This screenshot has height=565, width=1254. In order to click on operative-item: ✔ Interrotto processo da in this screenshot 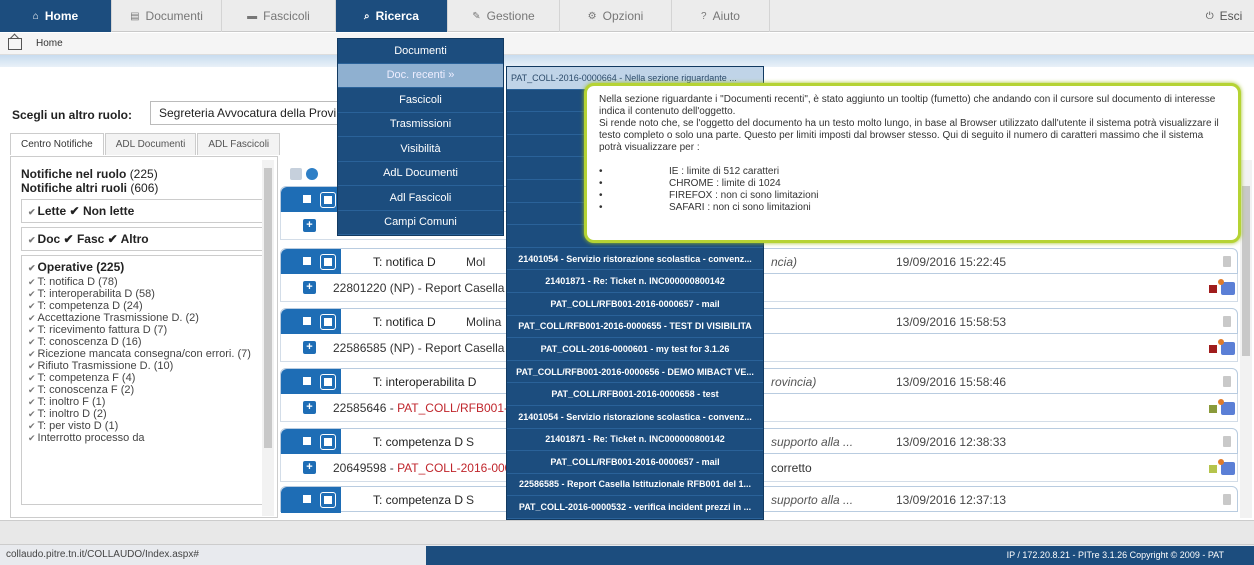, I will do `click(145, 438)`.